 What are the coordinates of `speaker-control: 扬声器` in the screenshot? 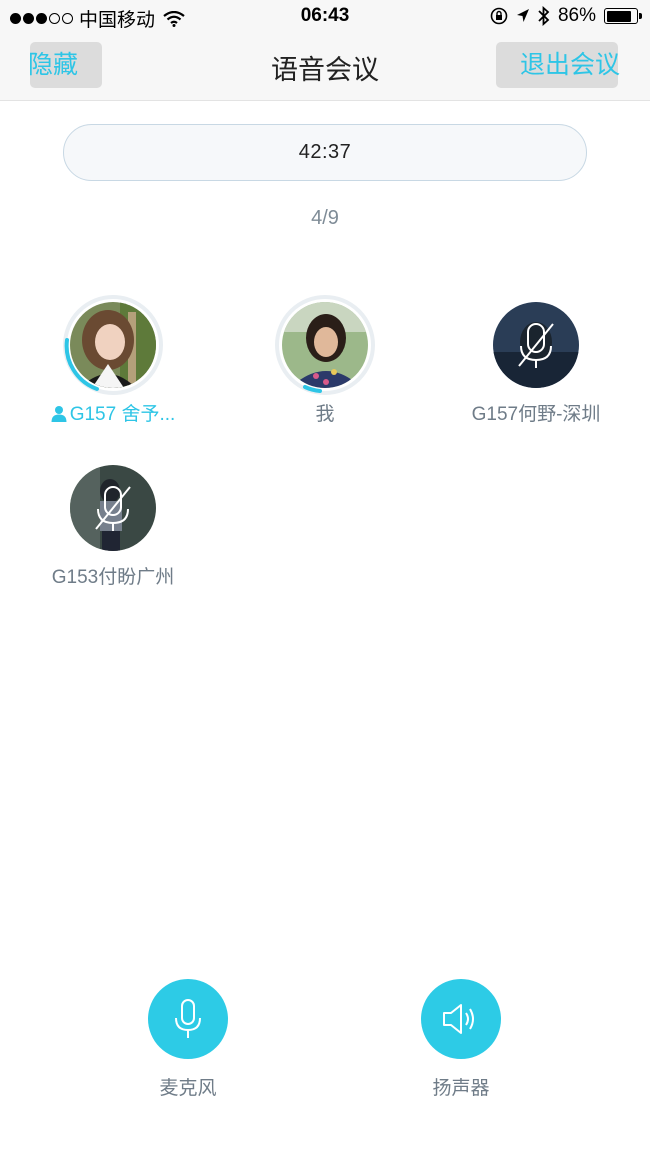 It's located at (461, 1039).